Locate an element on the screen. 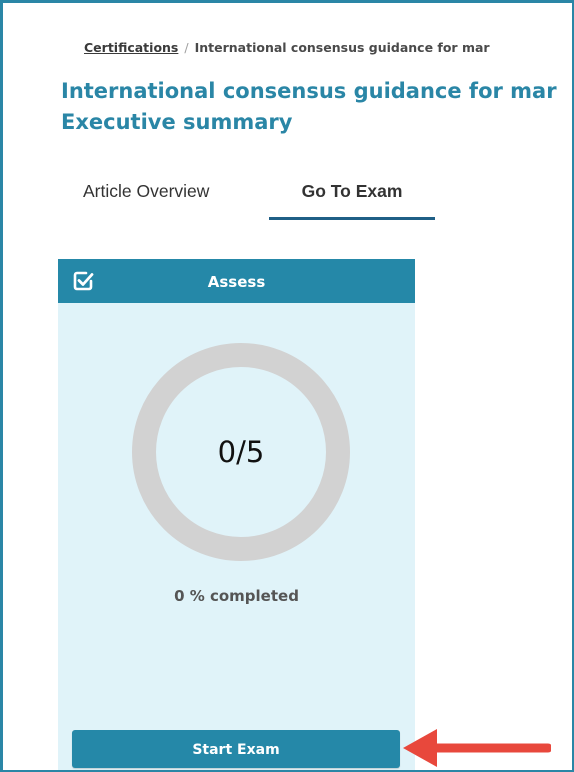 The width and height of the screenshot is (574, 772). page-title-line2: Executive summary is located at coordinates (177, 122).